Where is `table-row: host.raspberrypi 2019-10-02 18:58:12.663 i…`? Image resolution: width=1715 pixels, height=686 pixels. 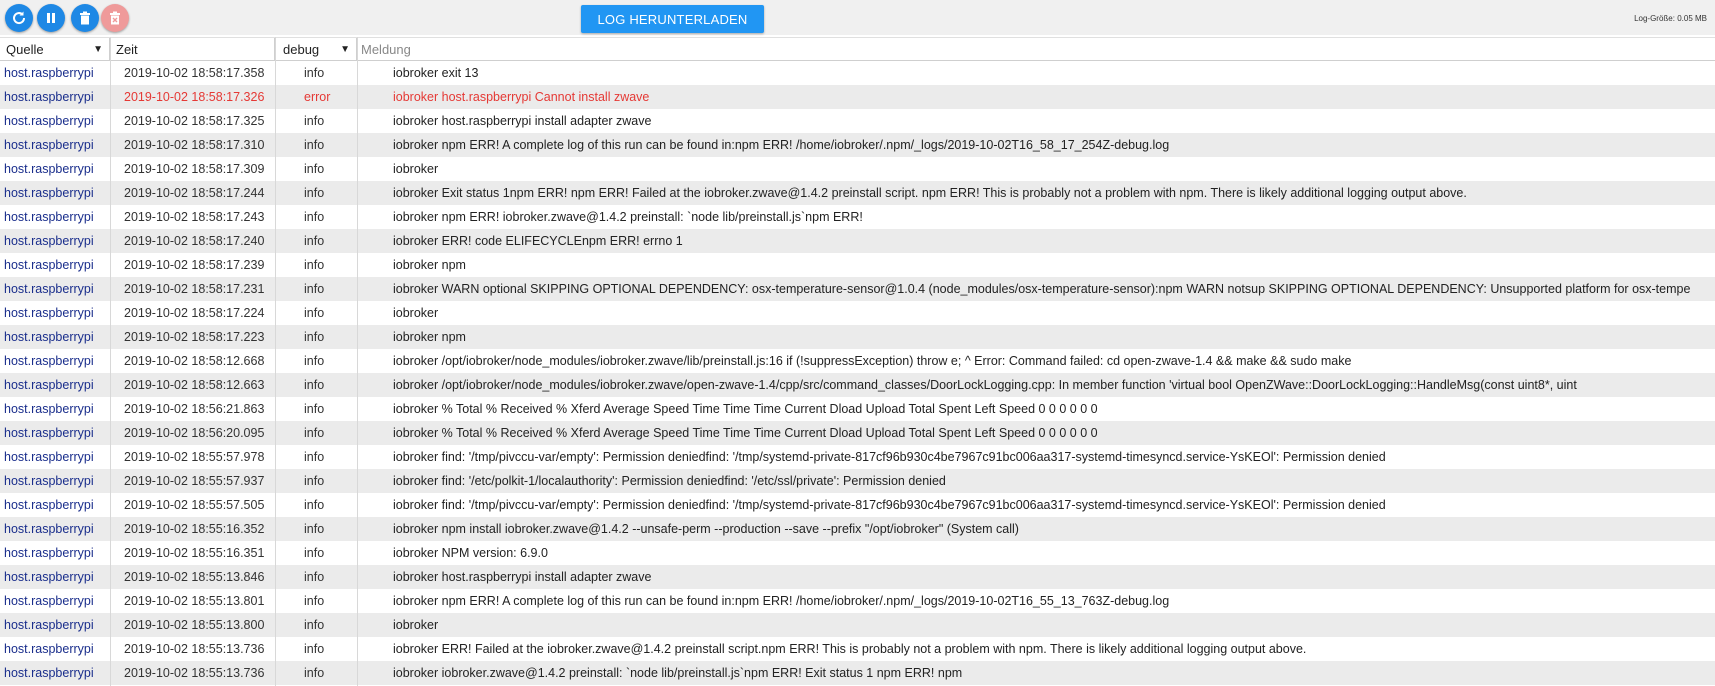 table-row: host.raspberrypi 2019-10-02 18:58:12.663 i… is located at coordinates (857, 385).